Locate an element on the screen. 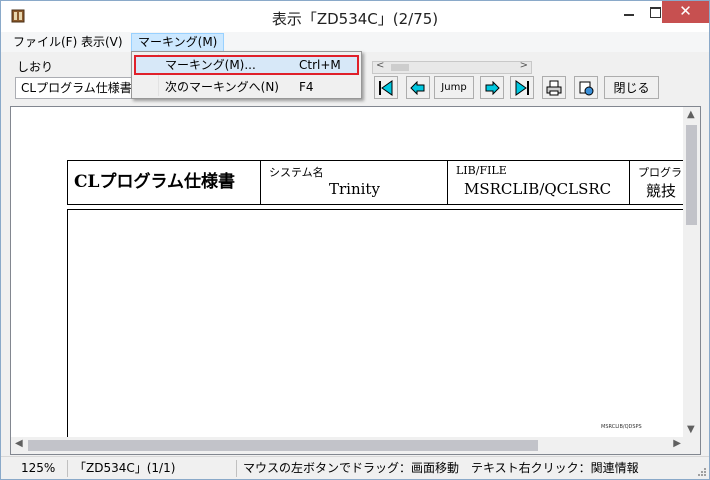 This screenshot has width=710, height=480. title-bar: 表示「ZD534C」(2/75) ✕ is located at coordinates (355, 16).